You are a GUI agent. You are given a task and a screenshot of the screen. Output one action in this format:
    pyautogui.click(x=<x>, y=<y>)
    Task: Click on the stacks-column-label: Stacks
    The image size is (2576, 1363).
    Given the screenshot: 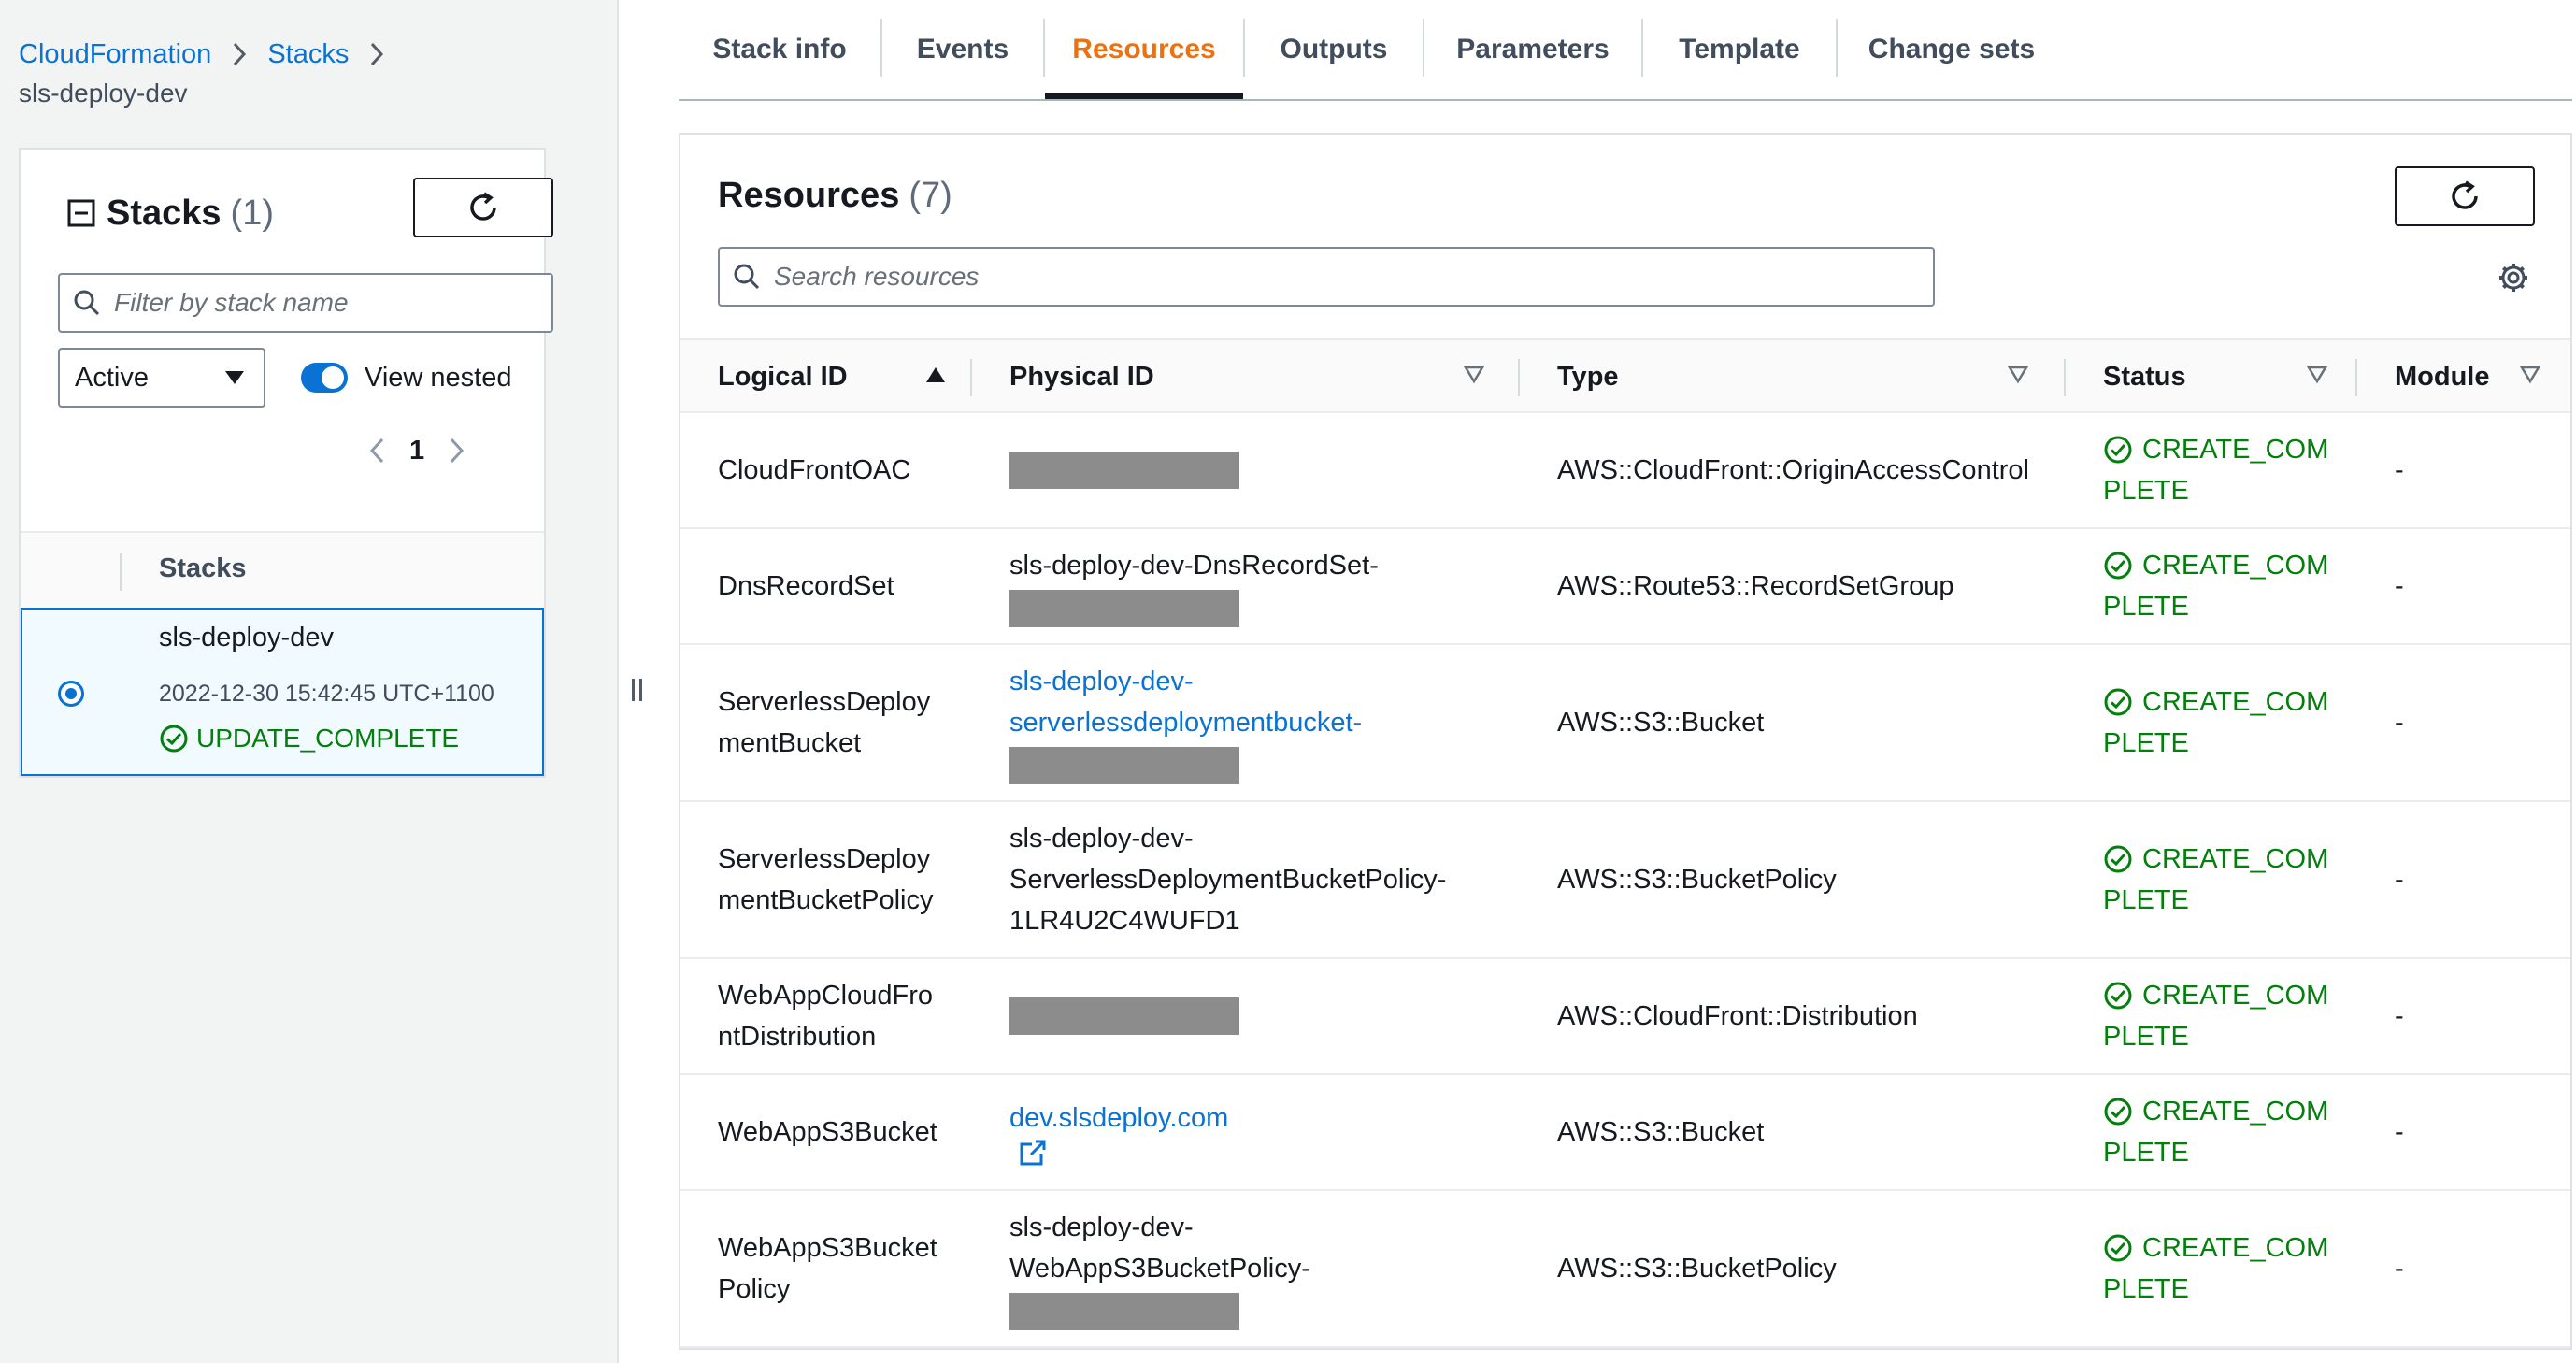 What is the action you would take?
    pyautogui.click(x=203, y=568)
    